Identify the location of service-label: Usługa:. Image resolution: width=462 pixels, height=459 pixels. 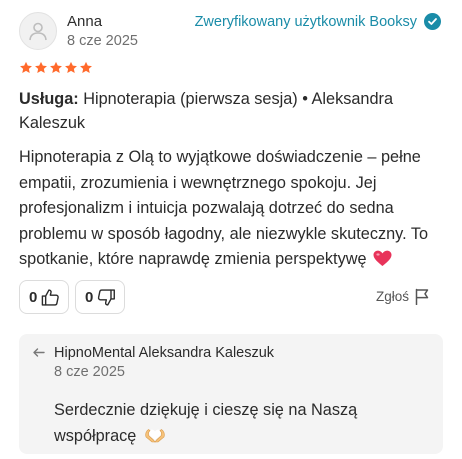
(49, 99).